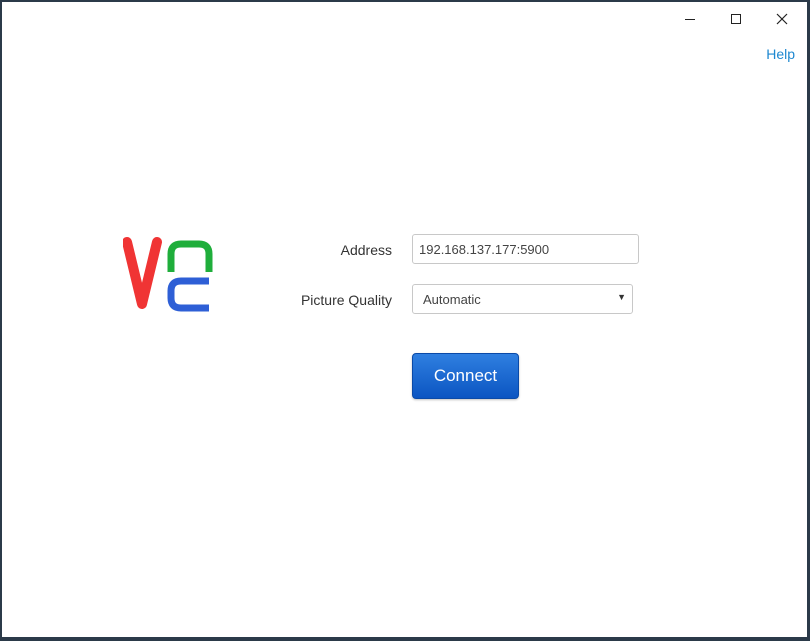 Image resolution: width=810 pixels, height=641 pixels. What do you see at coordinates (621, 297) in the screenshot?
I see `dropdown-arrow-icon: ▼` at bounding box center [621, 297].